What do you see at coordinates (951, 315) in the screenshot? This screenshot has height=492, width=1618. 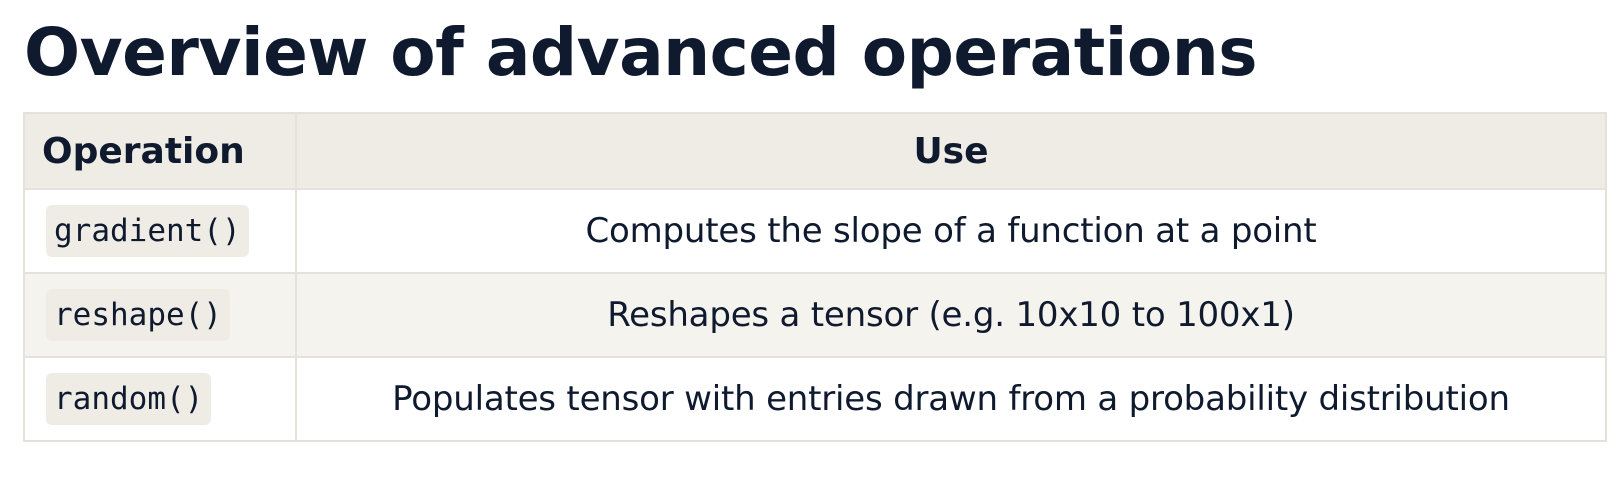 I see `use-cell: Reshapes a tensor (e.g. 10x10 to 100x1)` at bounding box center [951, 315].